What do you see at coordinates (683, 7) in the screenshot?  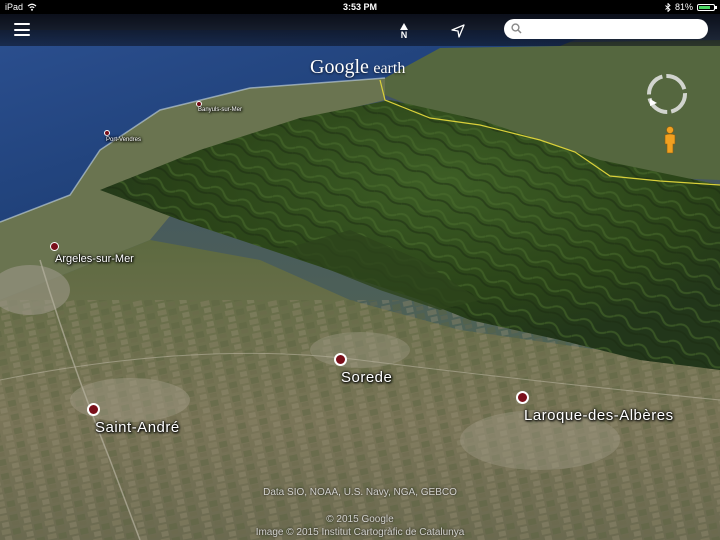 I see `battery-percent: 81%` at bounding box center [683, 7].